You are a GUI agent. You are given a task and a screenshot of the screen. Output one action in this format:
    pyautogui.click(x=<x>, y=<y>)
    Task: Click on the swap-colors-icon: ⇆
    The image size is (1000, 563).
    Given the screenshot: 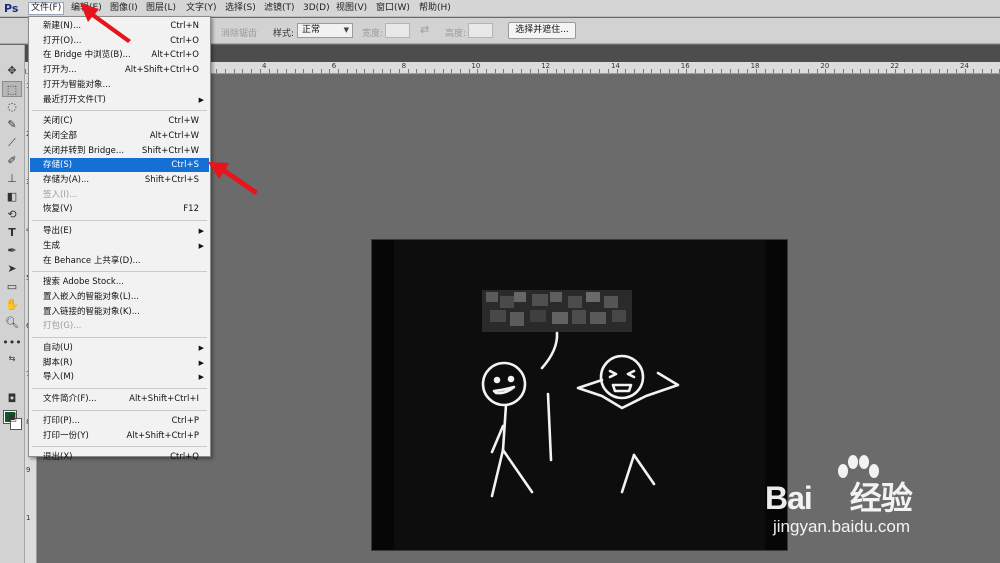 What is the action you would take?
    pyautogui.click(x=12, y=359)
    